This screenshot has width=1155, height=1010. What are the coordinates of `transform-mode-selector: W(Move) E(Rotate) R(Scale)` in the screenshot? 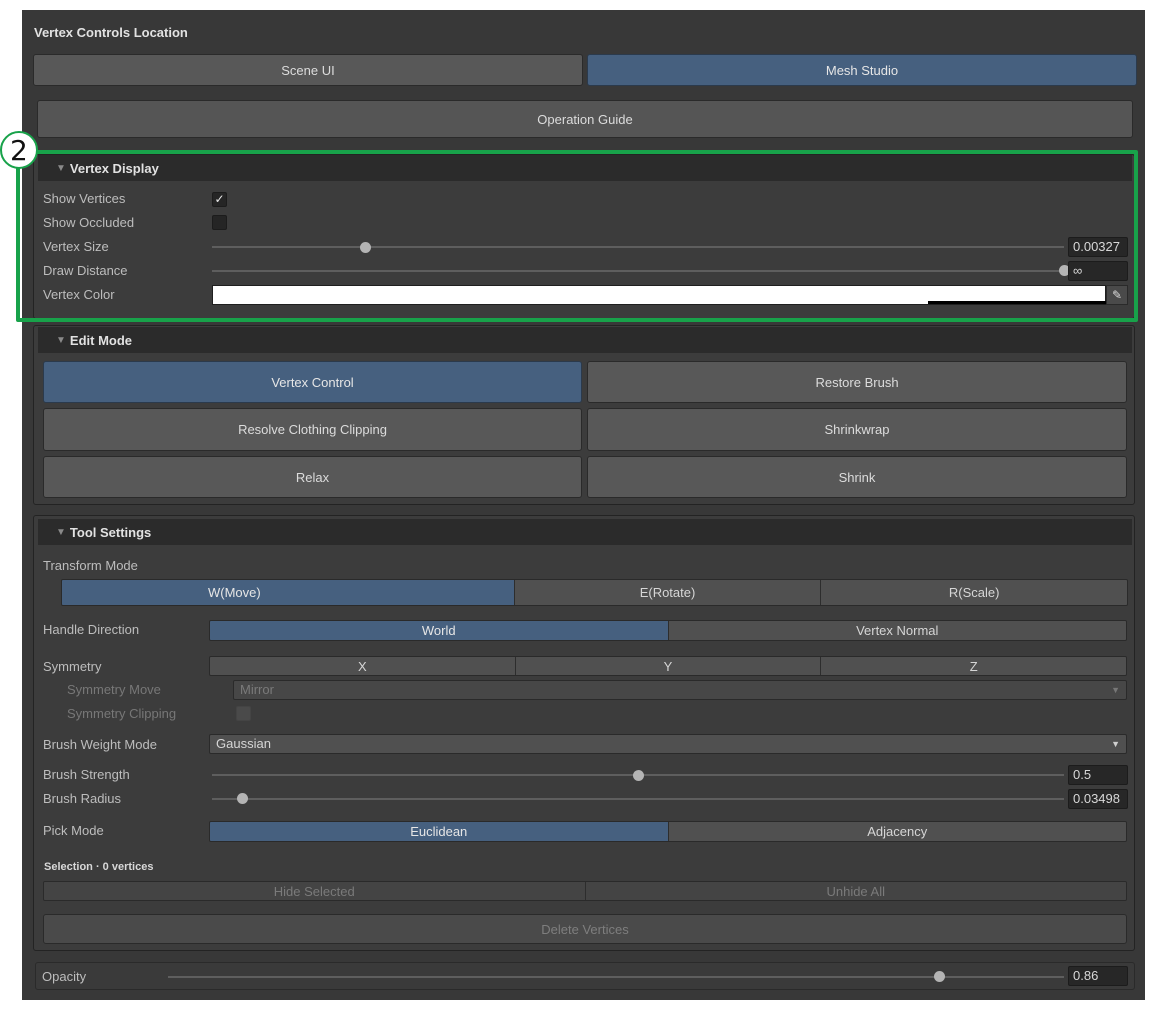 It's located at (594, 592).